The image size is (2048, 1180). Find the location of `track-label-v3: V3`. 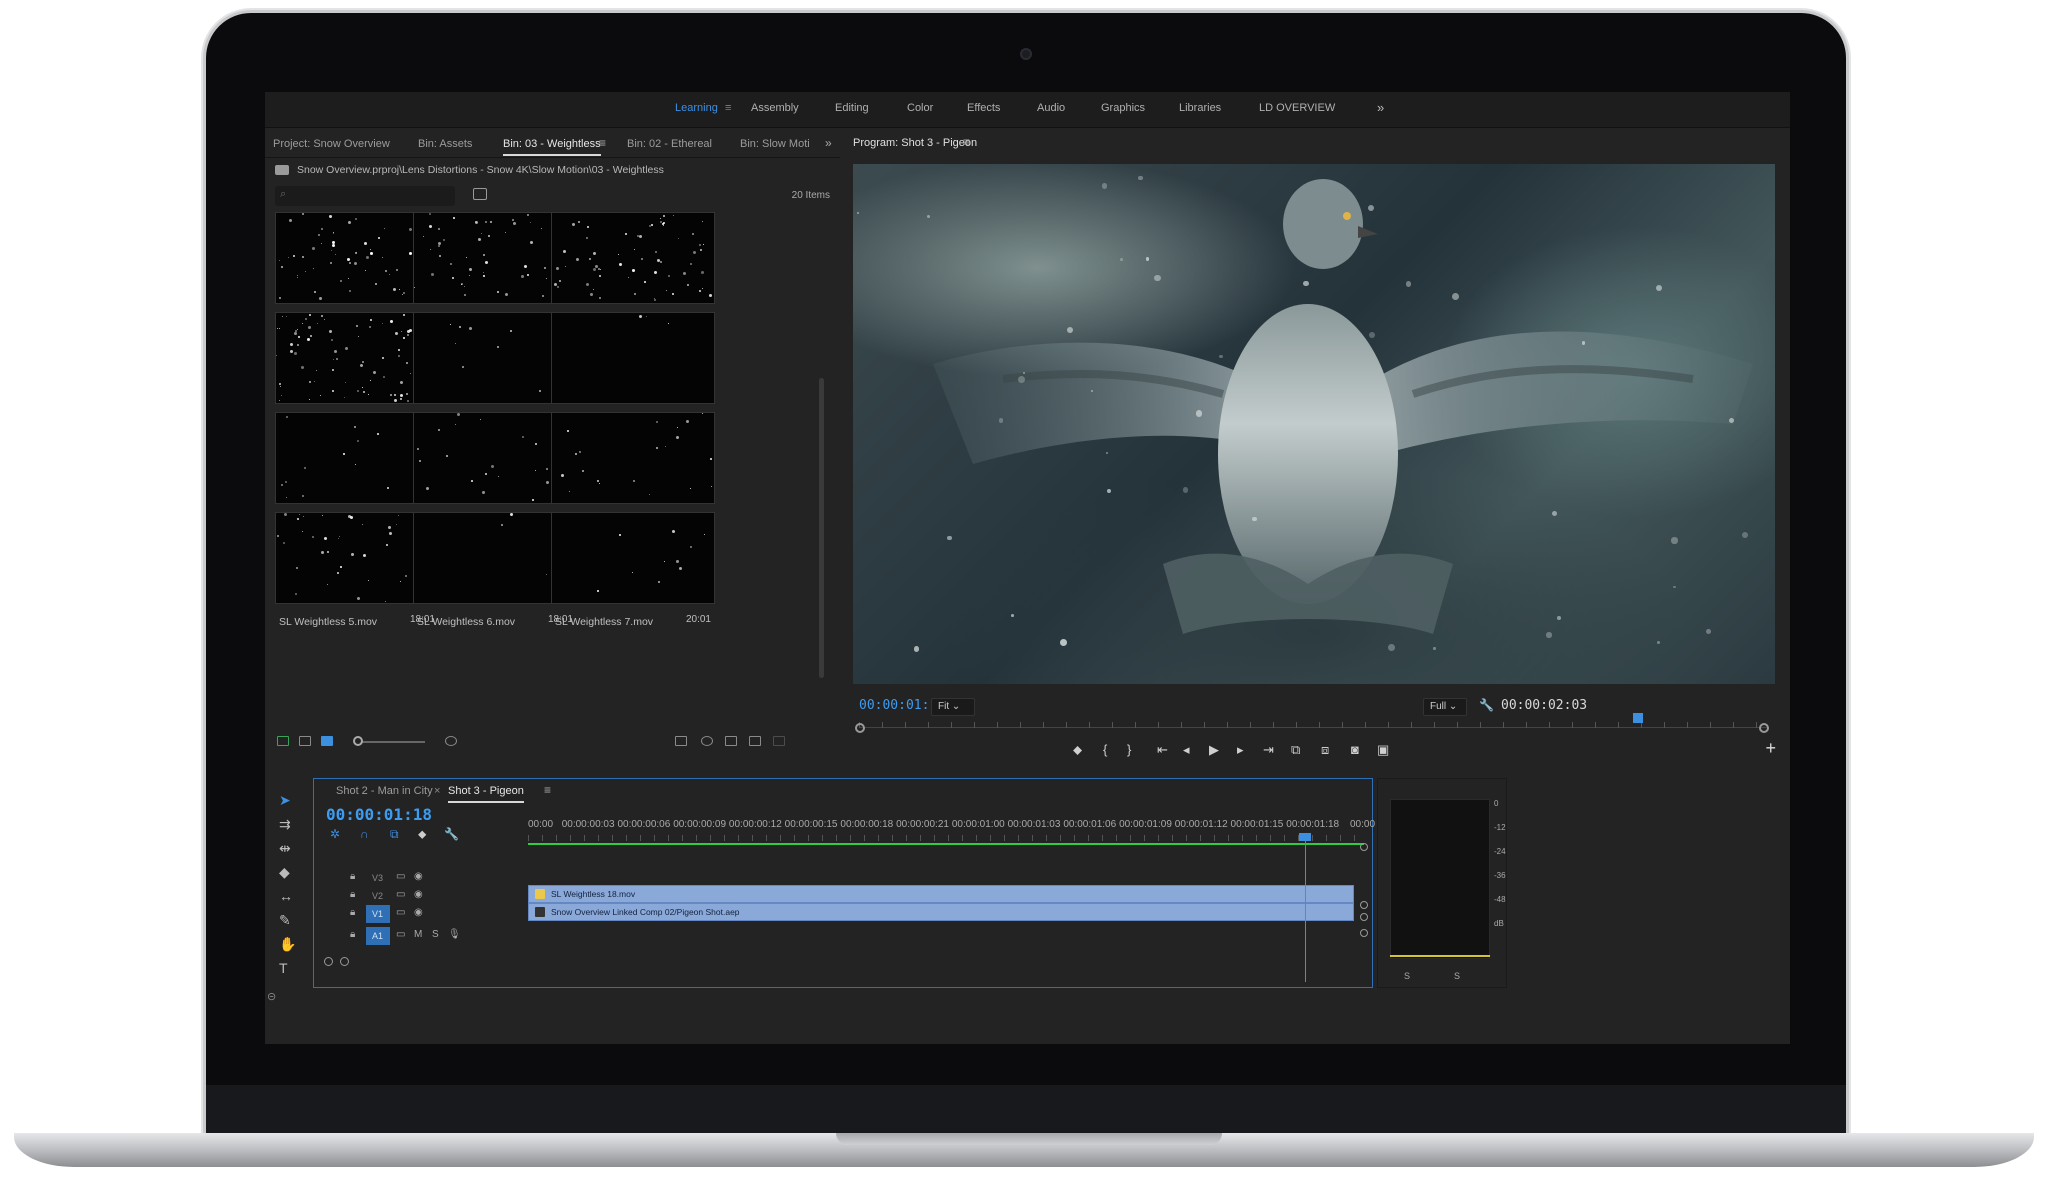

track-label-v3: V3 is located at coordinates (377, 878).